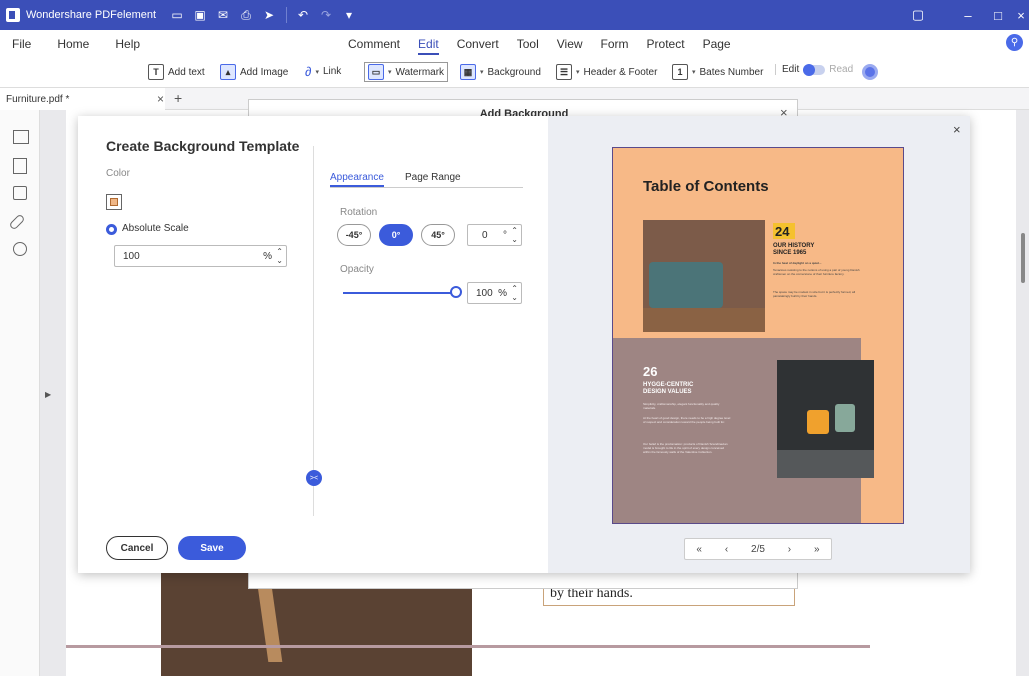  What do you see at coordinates (782, 231) in the screenshot?
I see `section1-number: 24` at bounding box center [782, 231].